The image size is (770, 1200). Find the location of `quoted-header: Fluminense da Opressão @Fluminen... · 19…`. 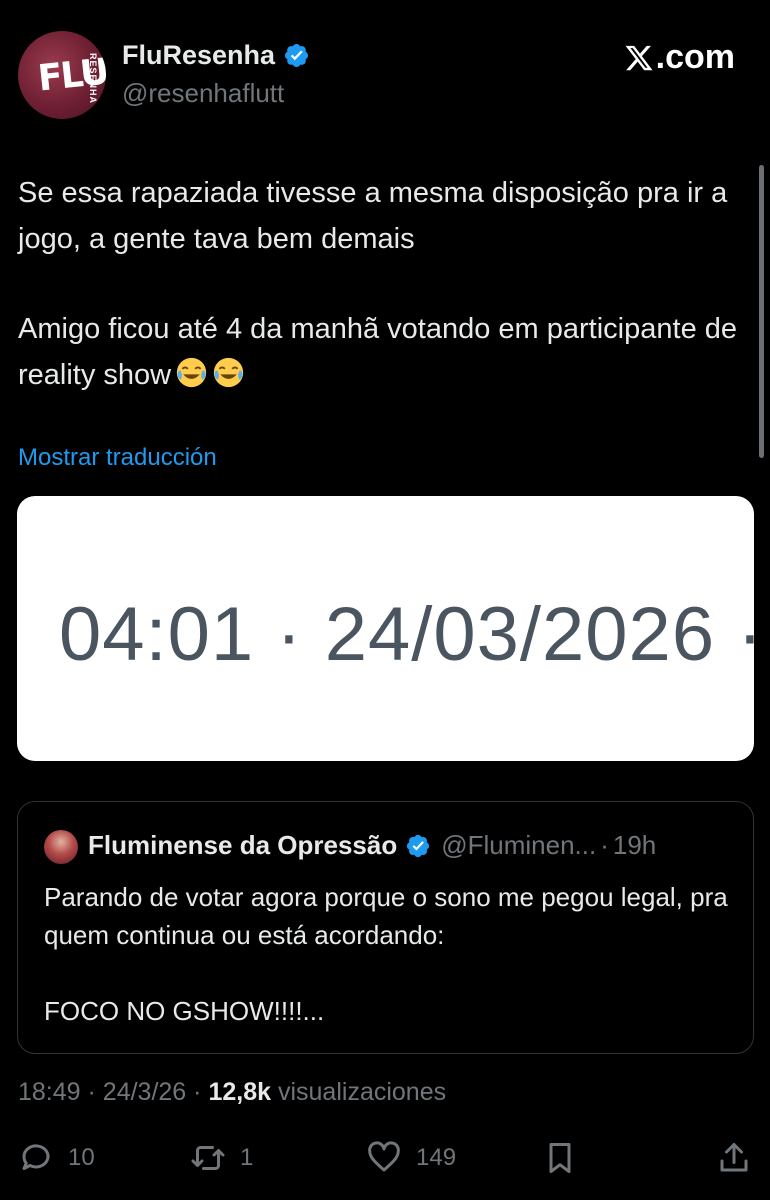

quoted-header: Fluminense da Opressão @Fluminen... · 19… is located at coordinates (372, 845).